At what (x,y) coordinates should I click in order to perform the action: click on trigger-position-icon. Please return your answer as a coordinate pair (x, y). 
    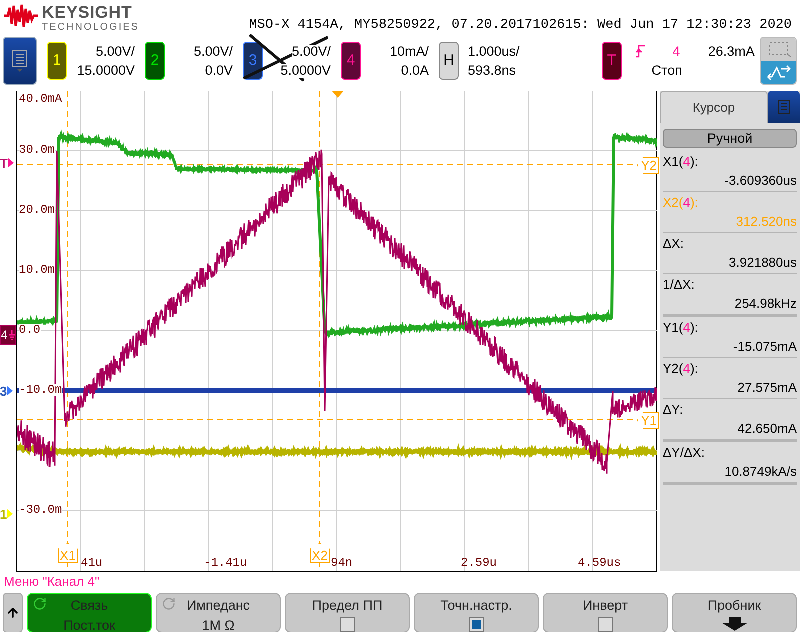
    Looking at the image, I should click on (338, 94).